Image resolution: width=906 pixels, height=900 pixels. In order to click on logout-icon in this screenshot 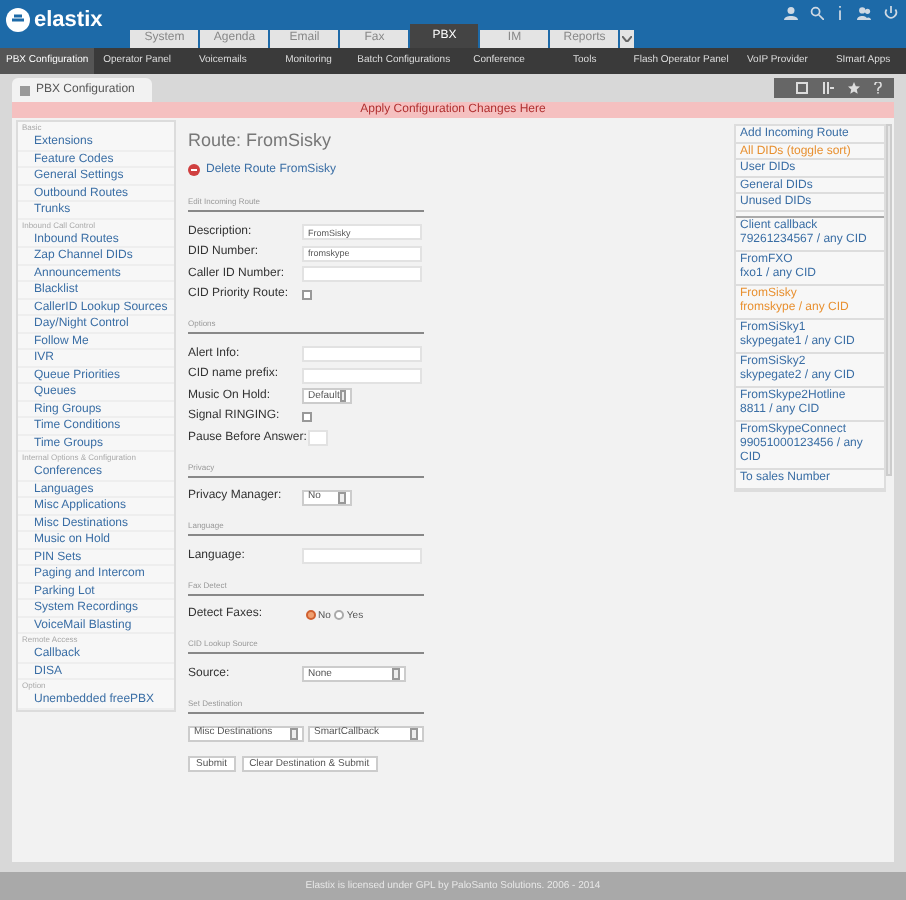, I will do `click(891, 13)`.